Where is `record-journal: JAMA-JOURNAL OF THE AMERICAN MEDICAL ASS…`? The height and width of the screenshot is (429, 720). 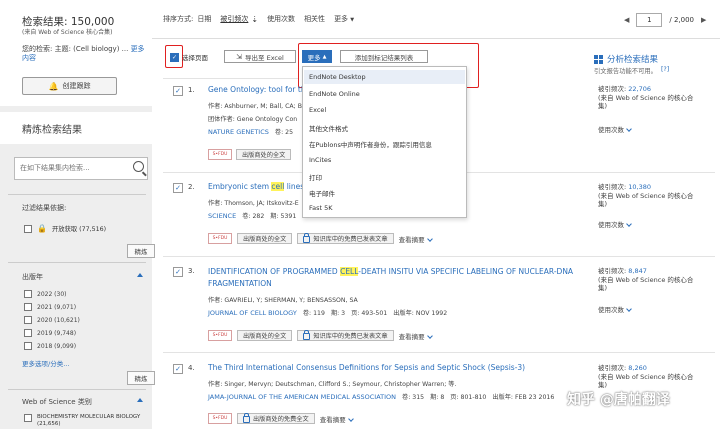
record-journal: JAMA-JOURNAL OF THE AMERICAN MEDICAL ASS… is located at coordinates (302, 397).